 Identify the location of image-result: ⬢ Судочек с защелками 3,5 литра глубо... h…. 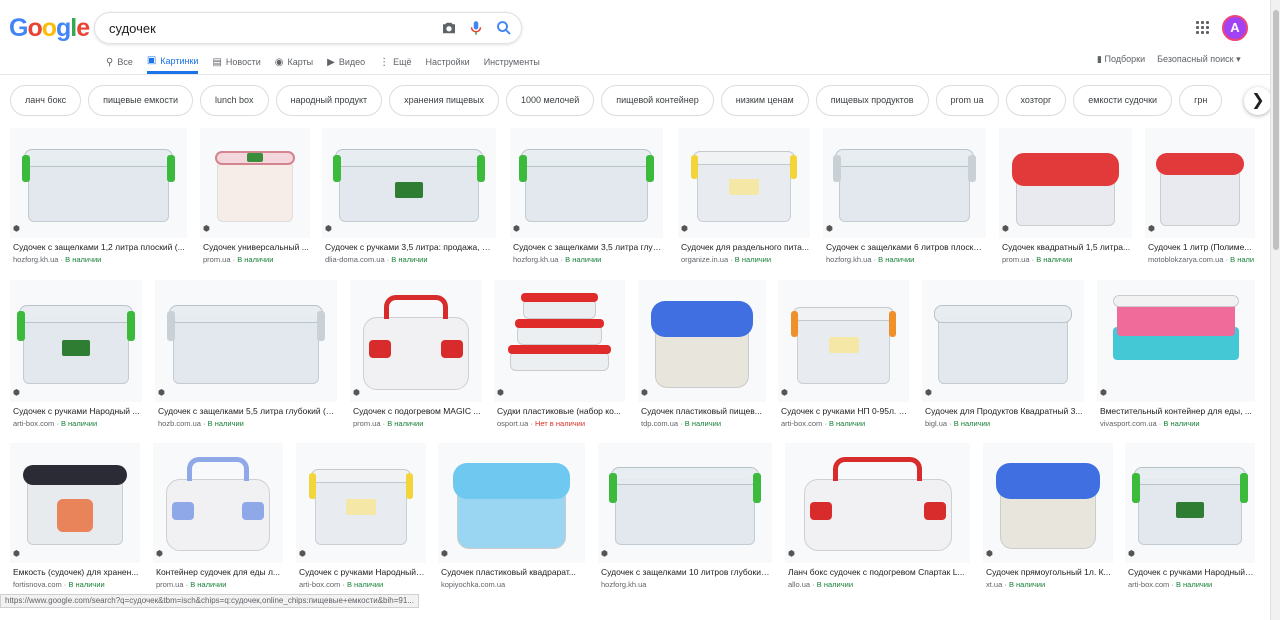
(586, 201).